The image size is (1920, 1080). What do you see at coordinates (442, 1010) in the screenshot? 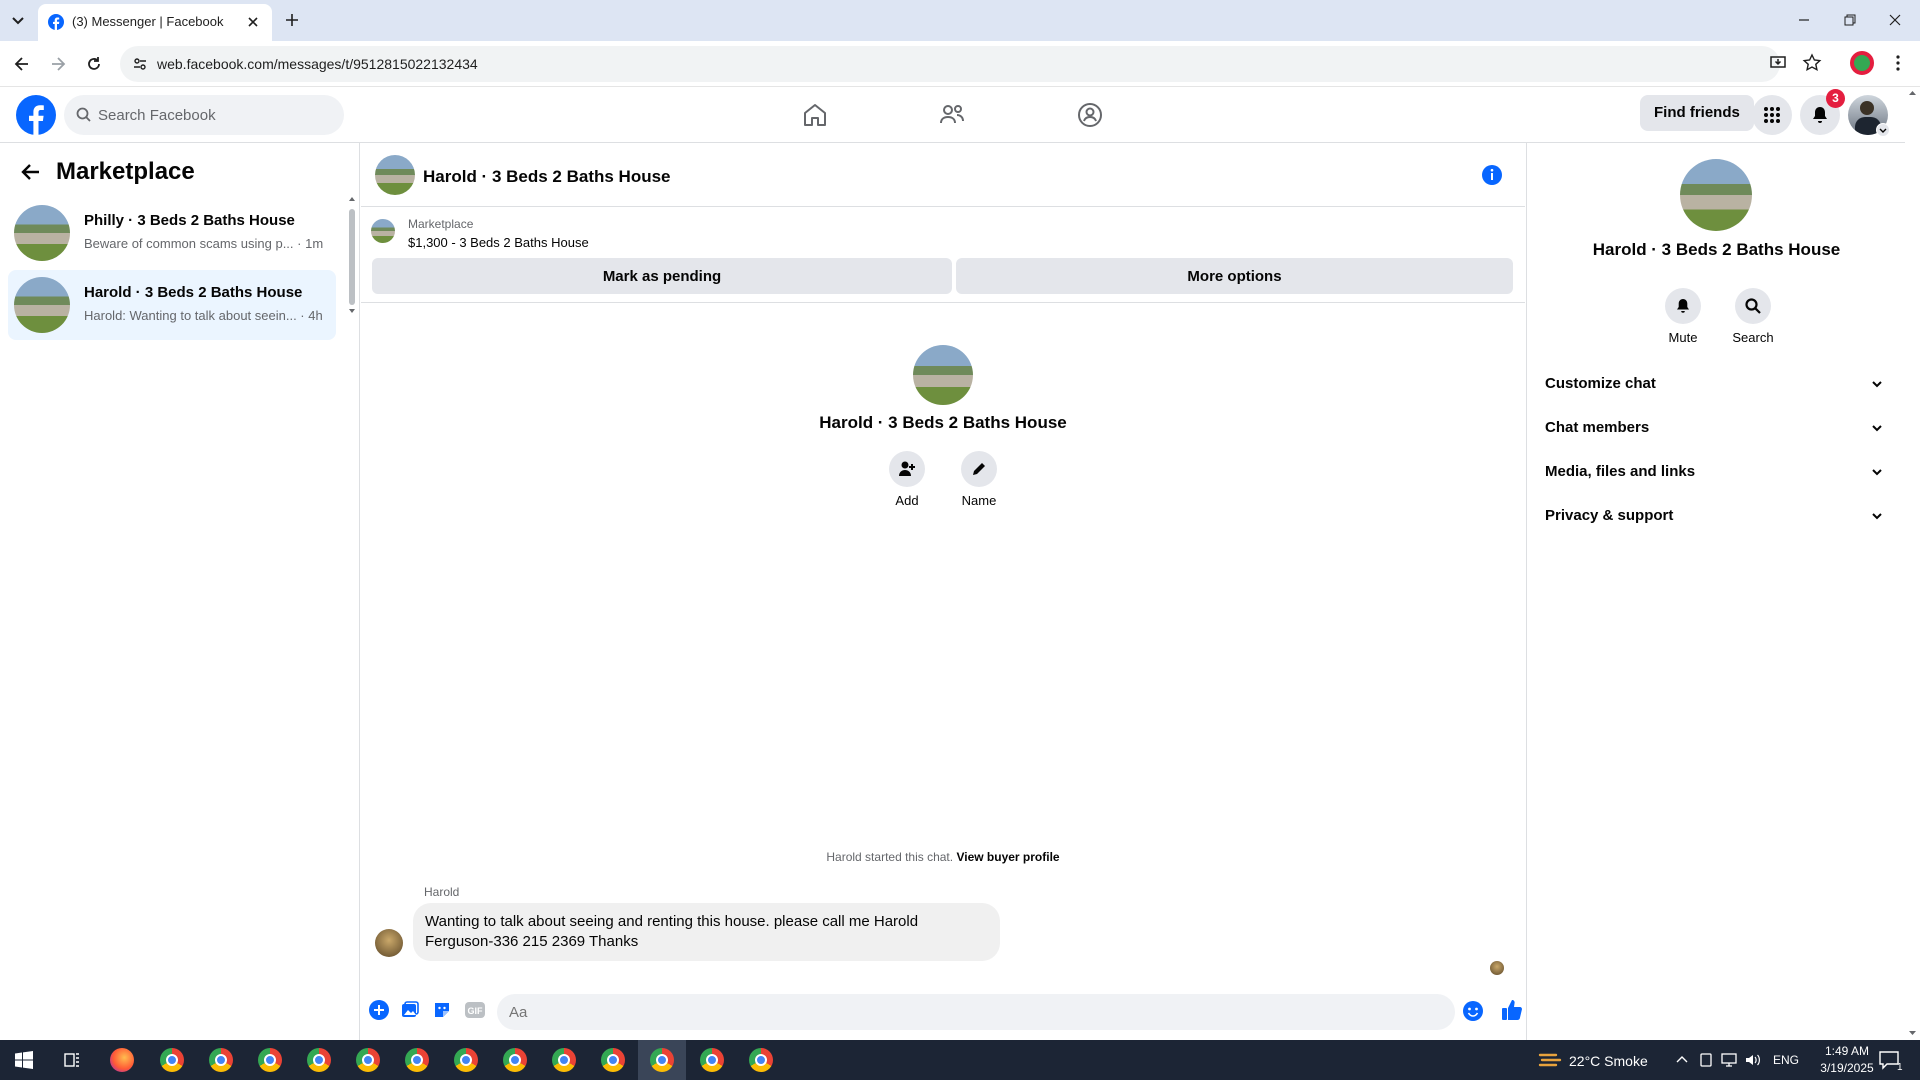
I see `sticker-icon` at bounding box center [442, 1010].